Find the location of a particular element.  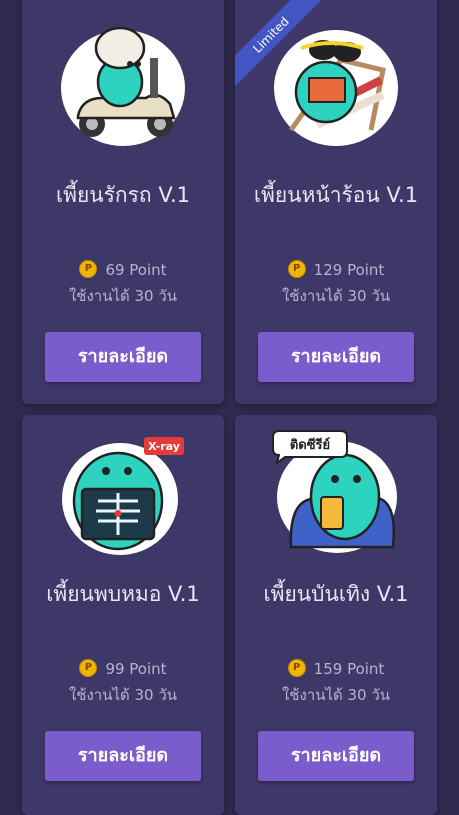

xray-label: X-ray is located at coordinates (164, 446).